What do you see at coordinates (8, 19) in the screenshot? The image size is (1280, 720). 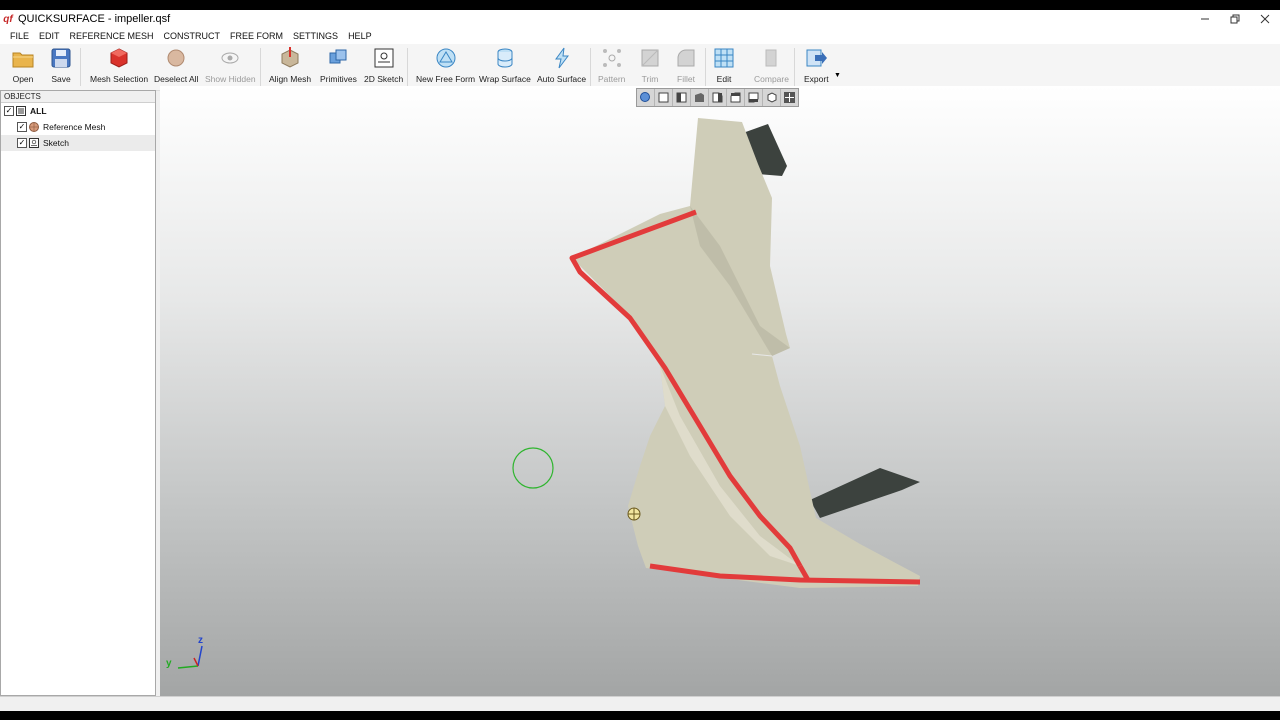 I see `app-logo: qf` at bounding box center [8, 19].